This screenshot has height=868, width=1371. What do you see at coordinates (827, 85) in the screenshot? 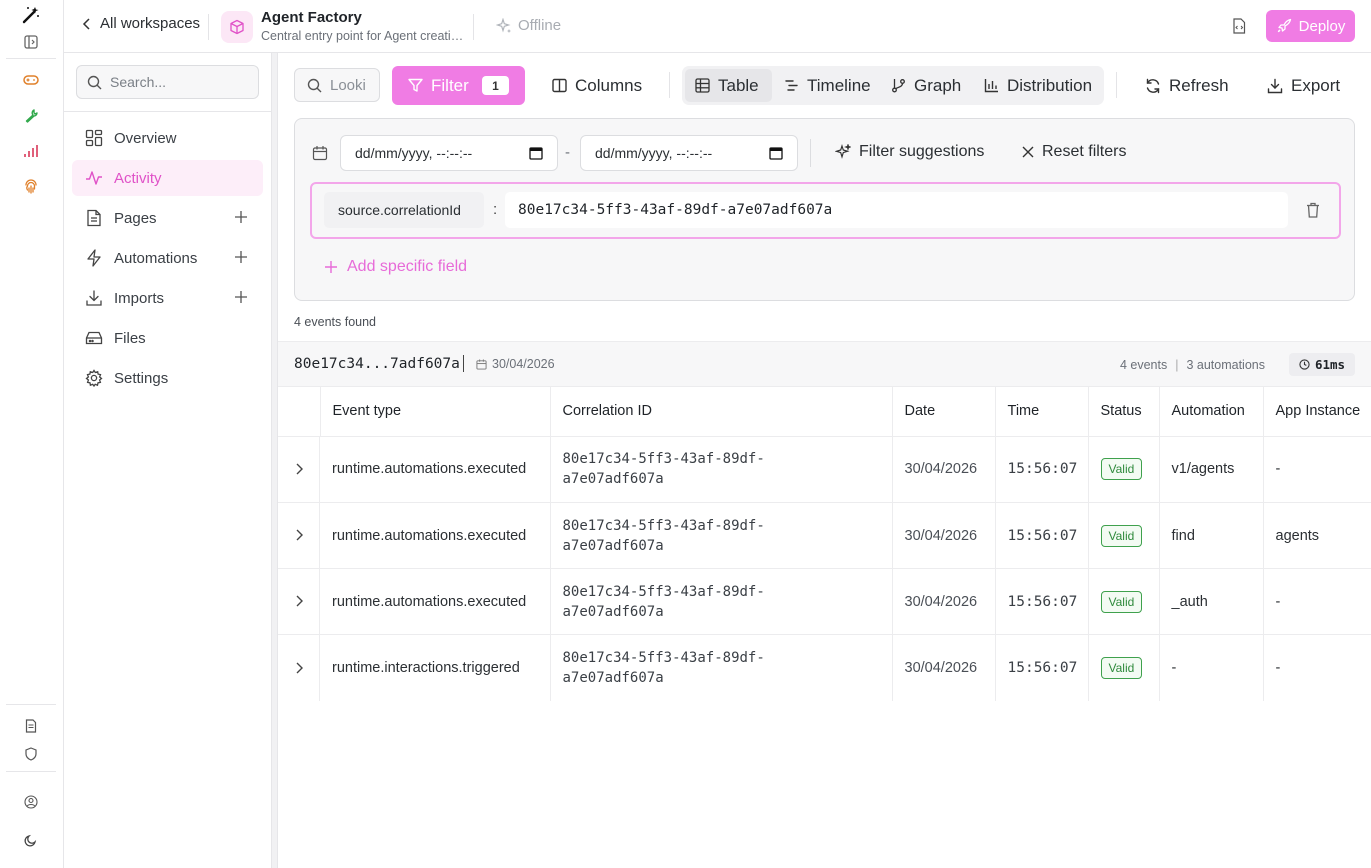
I see `tab-timeline: Timeline` at bounding box center [827, 85].